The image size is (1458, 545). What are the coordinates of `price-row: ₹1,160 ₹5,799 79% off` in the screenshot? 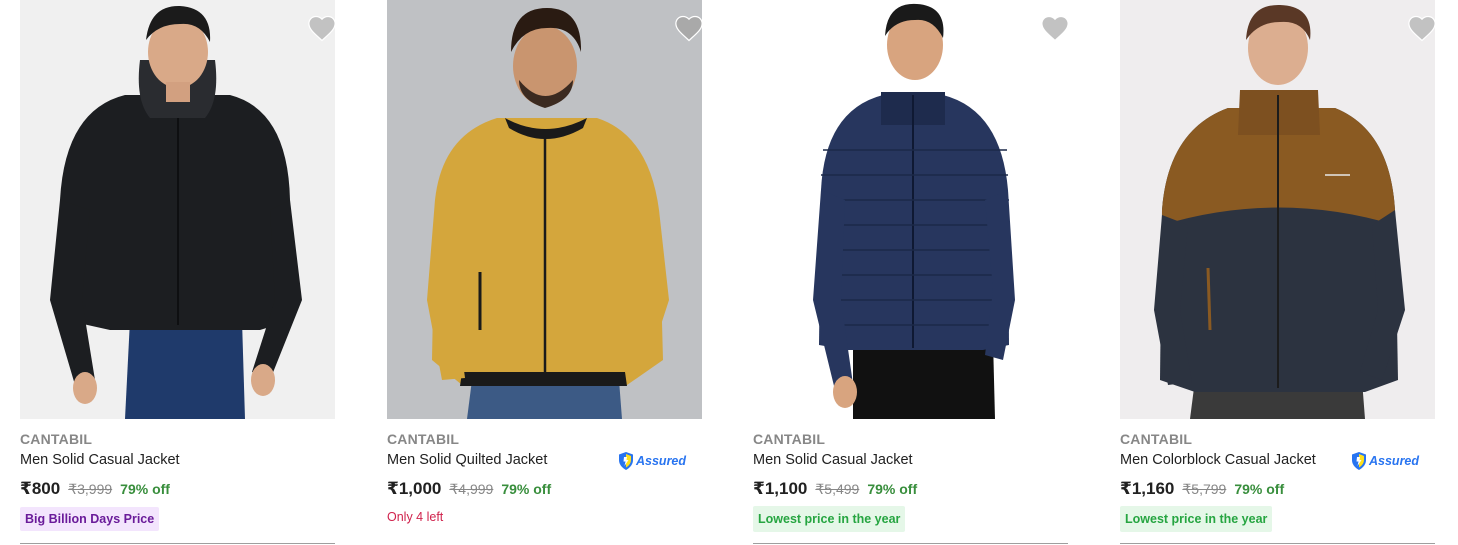 It's located at (1202, 489).